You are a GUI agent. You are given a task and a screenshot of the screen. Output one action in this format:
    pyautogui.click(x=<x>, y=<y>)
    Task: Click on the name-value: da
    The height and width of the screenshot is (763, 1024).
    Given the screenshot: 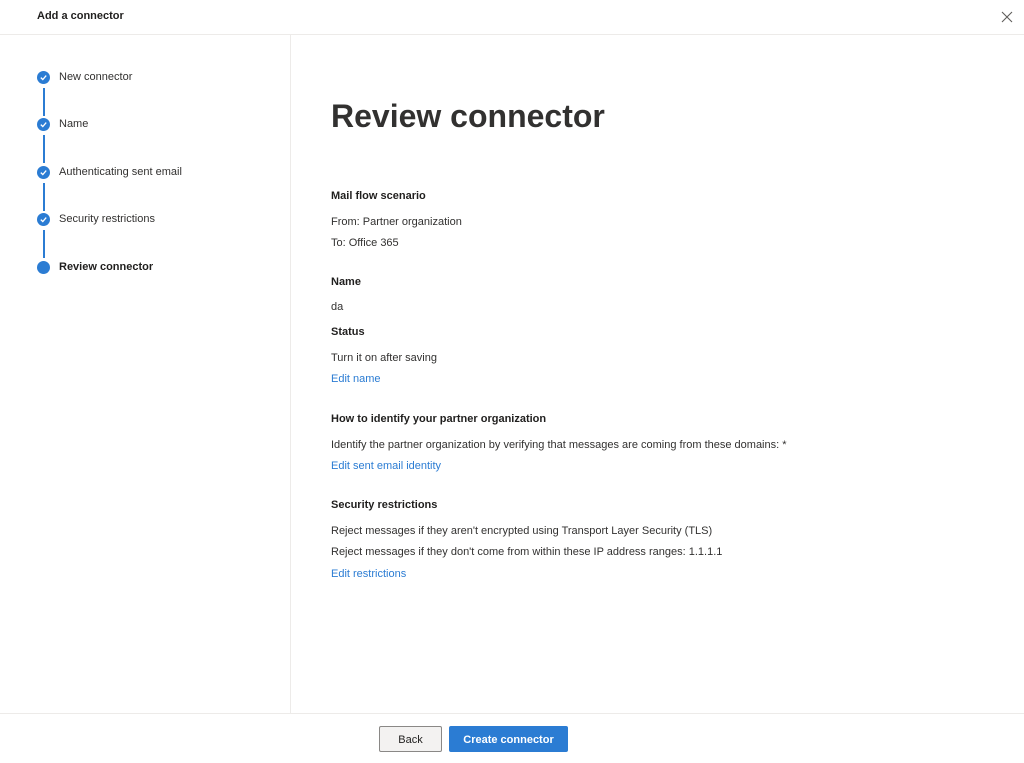 What is the action you would take?
    pyautogui.click(x=337, y=307)
    